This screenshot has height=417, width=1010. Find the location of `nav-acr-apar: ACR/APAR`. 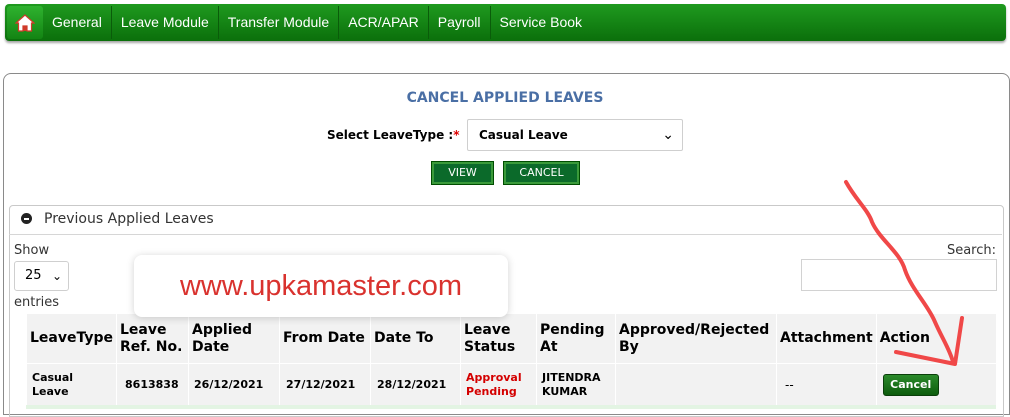

nav-acr-apar: ACR/APAR is located at coordinates (384, 22).